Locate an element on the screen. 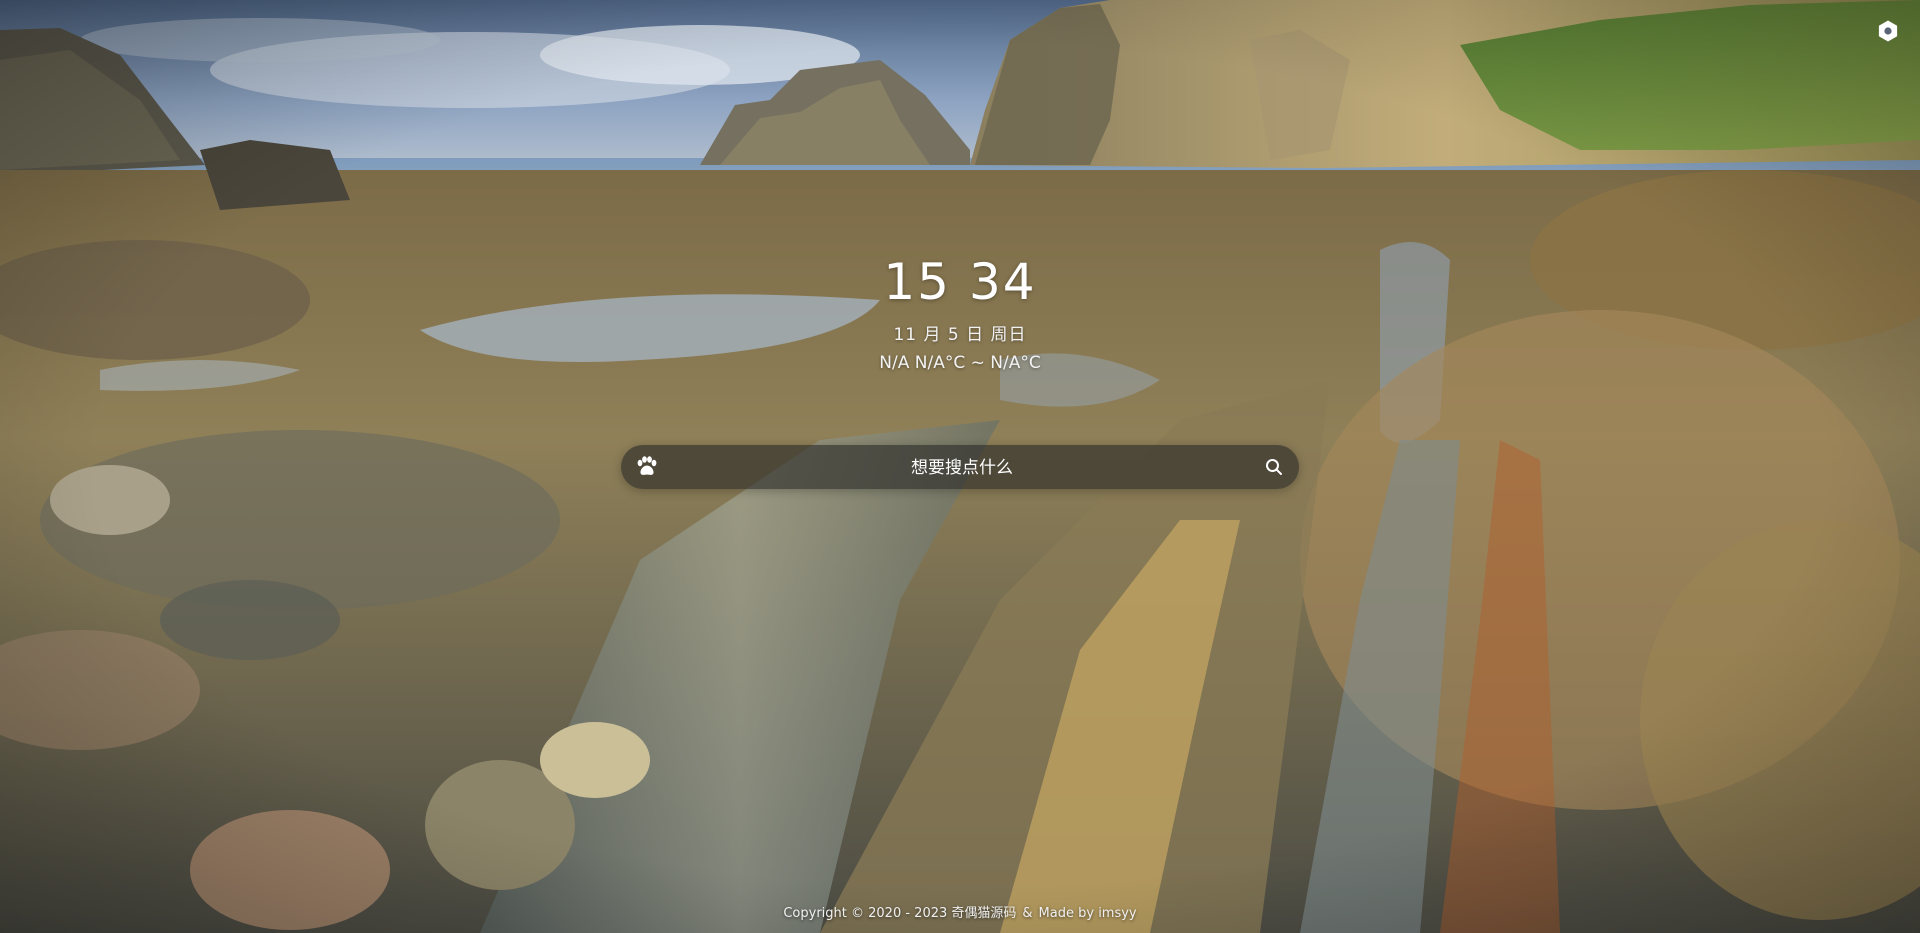 The height and width of the screenshot is (933, 1920). search-icon is located at coordinates (1274, 467).